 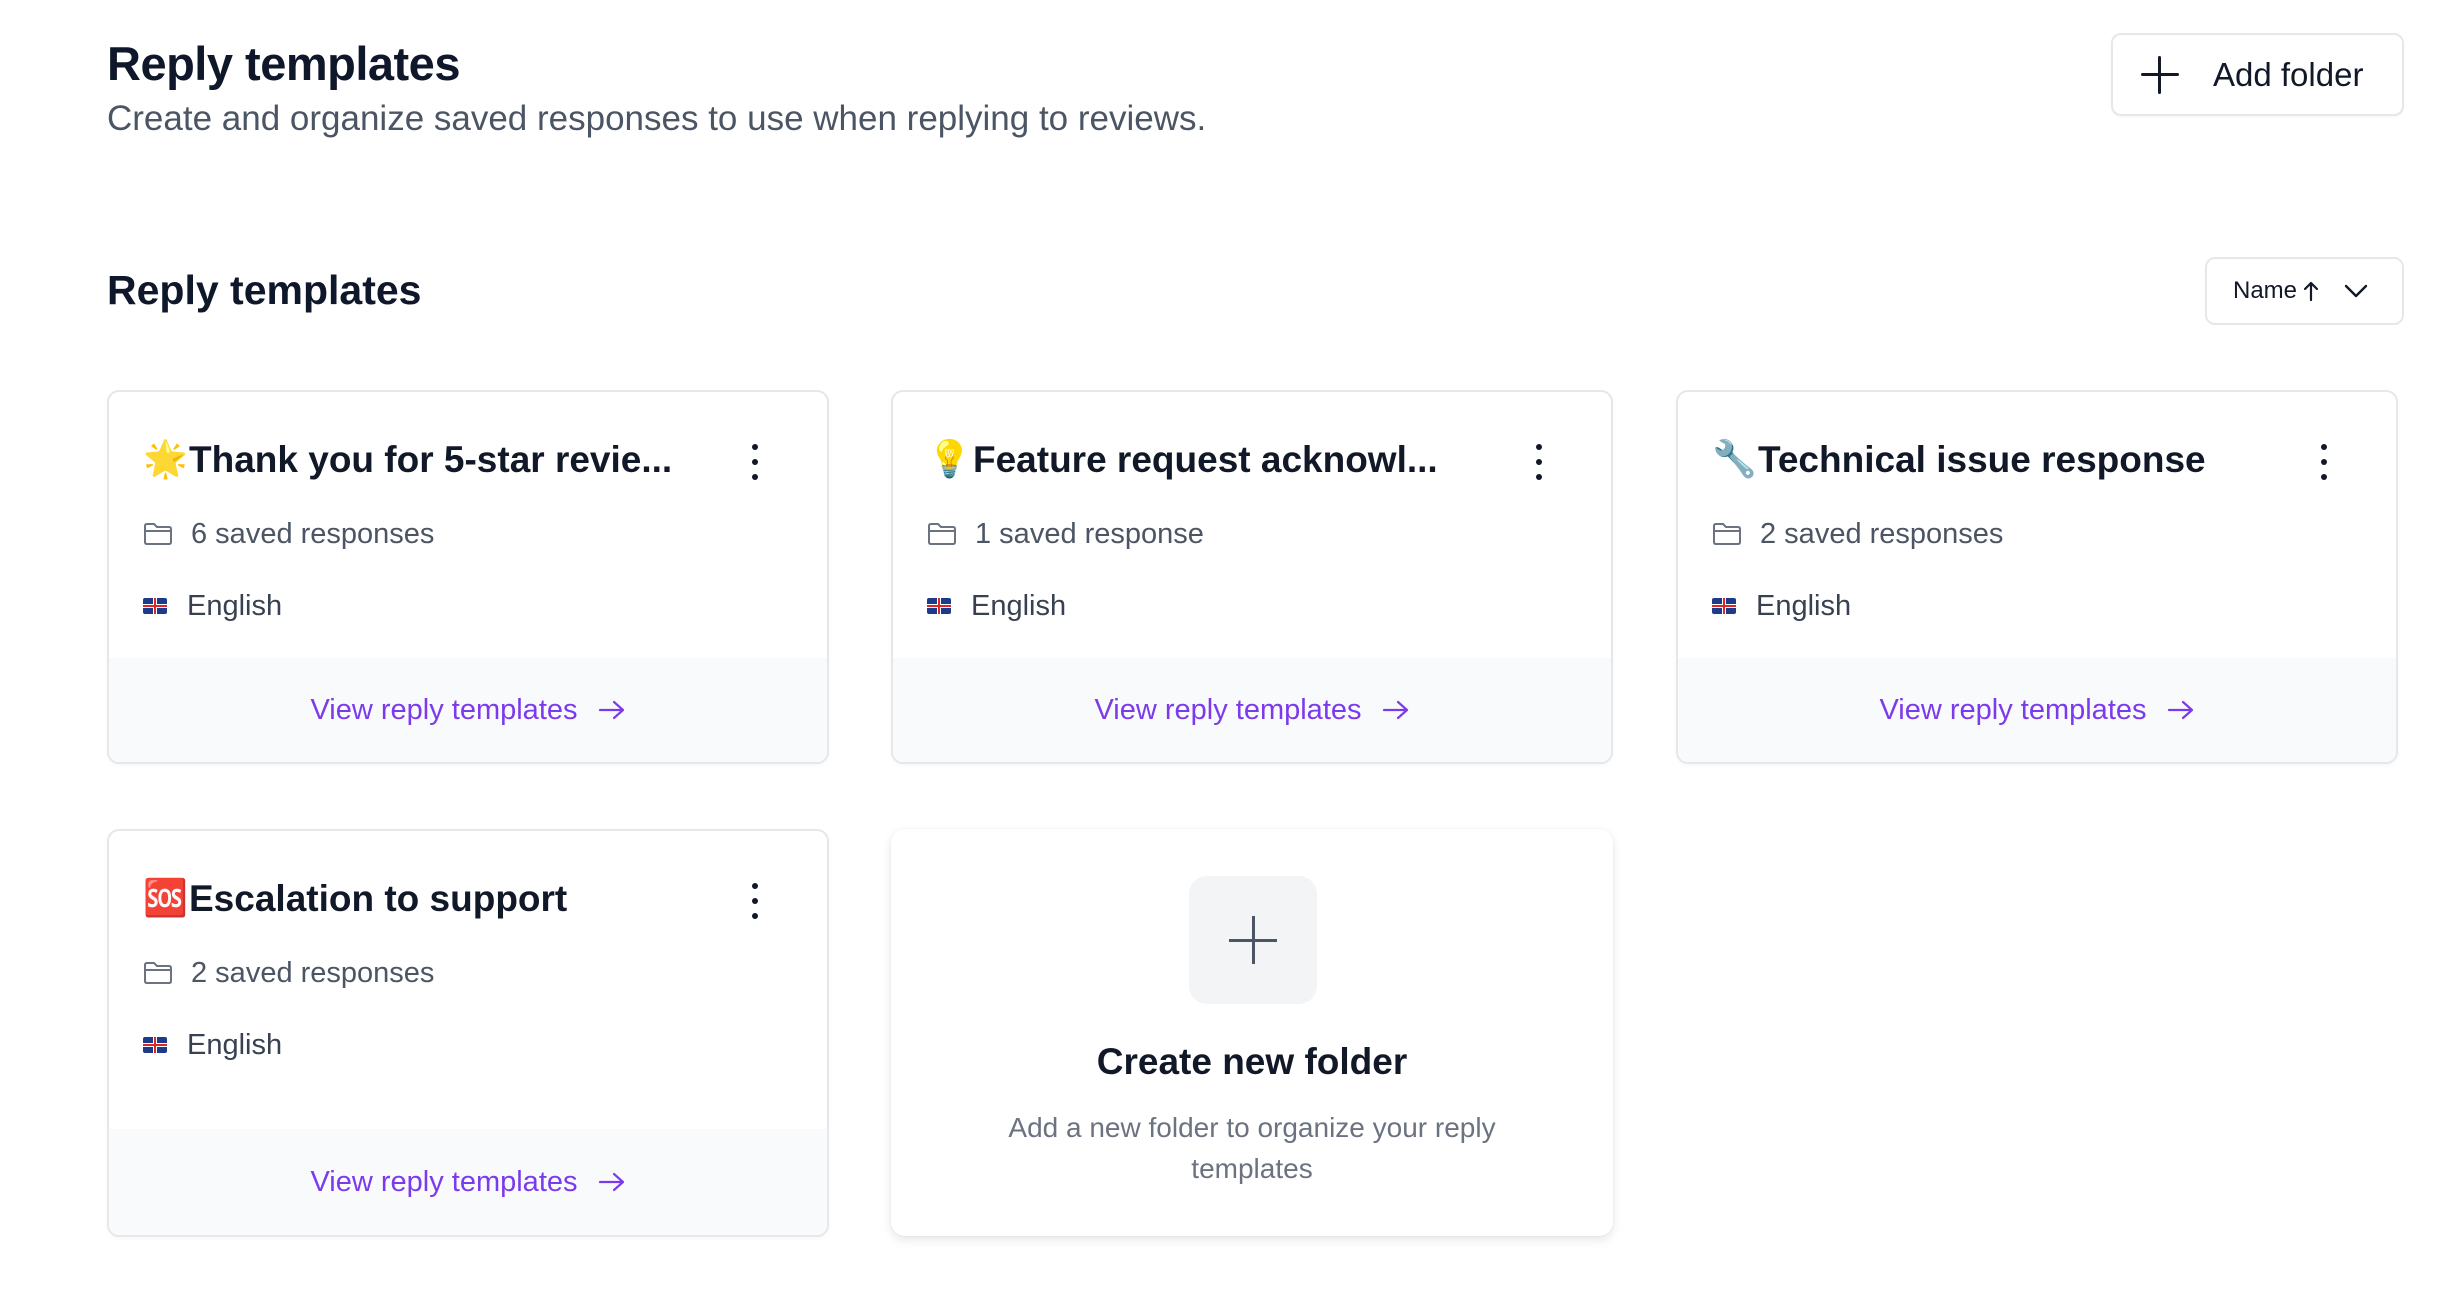 I want to click on section-title: Reply templates, so click(x=264, y=290).